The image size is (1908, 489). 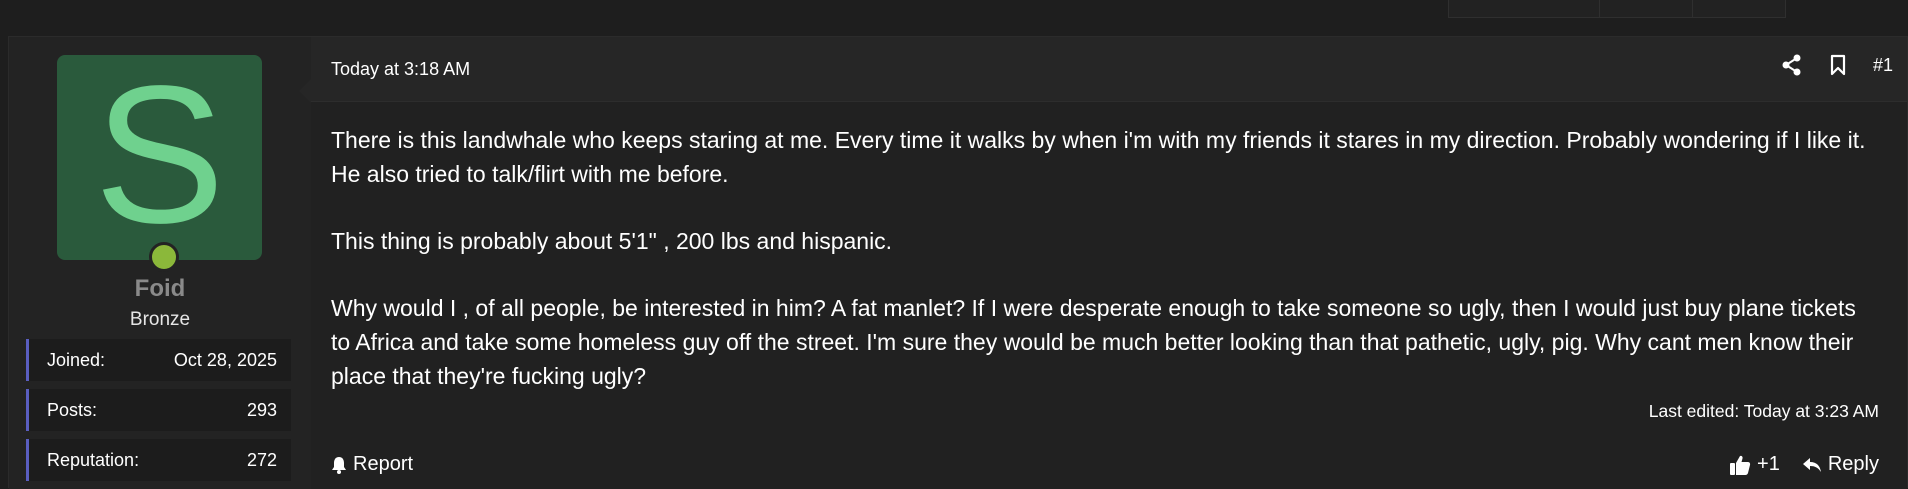 I want to click on post-number-link: #1, so click(x=1883, y=65).